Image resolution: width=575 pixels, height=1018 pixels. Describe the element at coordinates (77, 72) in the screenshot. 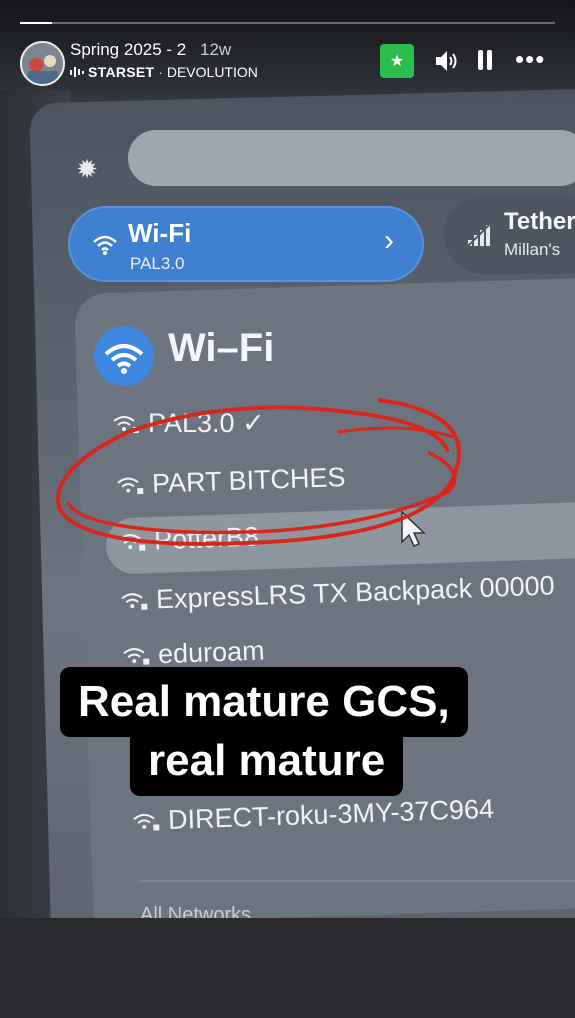

I see `music-bars-icon` at that location.